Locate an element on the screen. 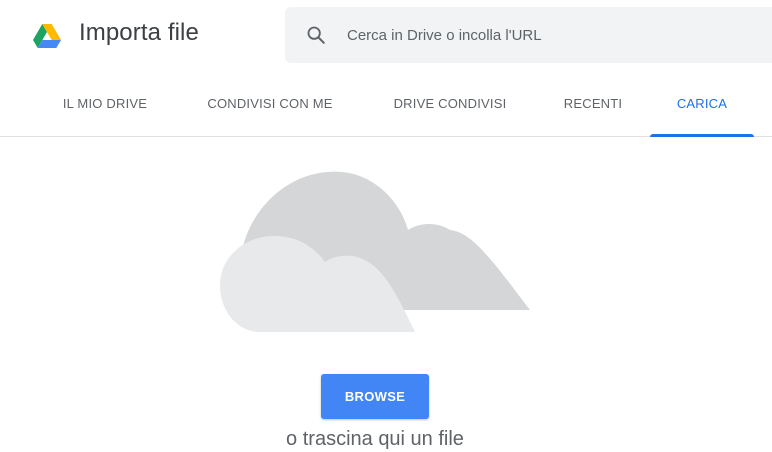  browse-button: BROWSE is located at coordinates (375, 396).